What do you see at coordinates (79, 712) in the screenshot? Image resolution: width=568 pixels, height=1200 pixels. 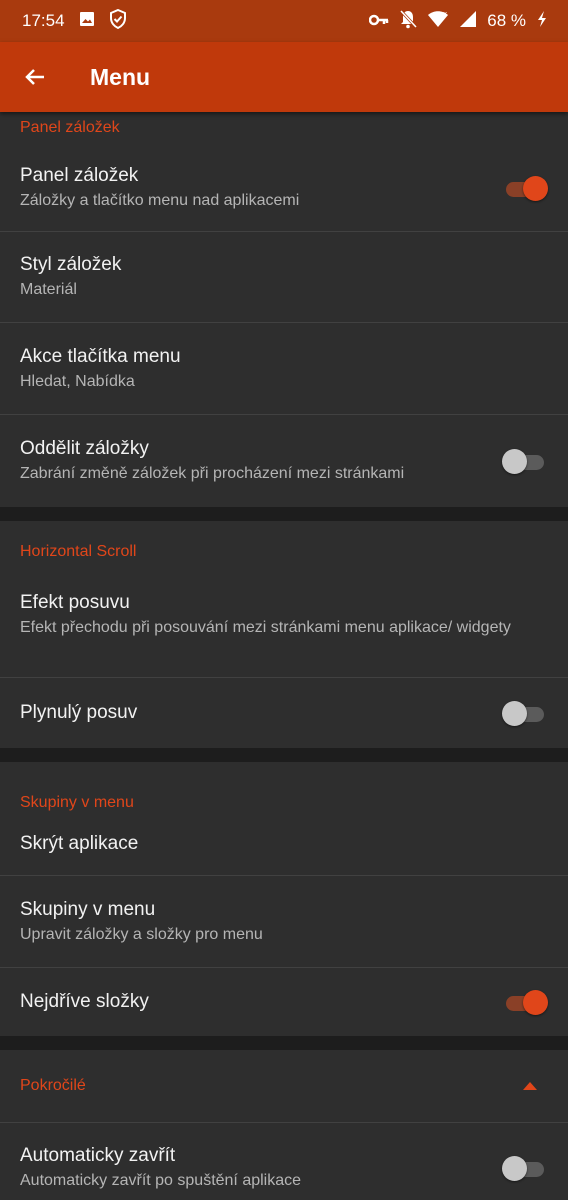 I see `setting-title: Plynulý posuv` at bounding box center [79, 712].